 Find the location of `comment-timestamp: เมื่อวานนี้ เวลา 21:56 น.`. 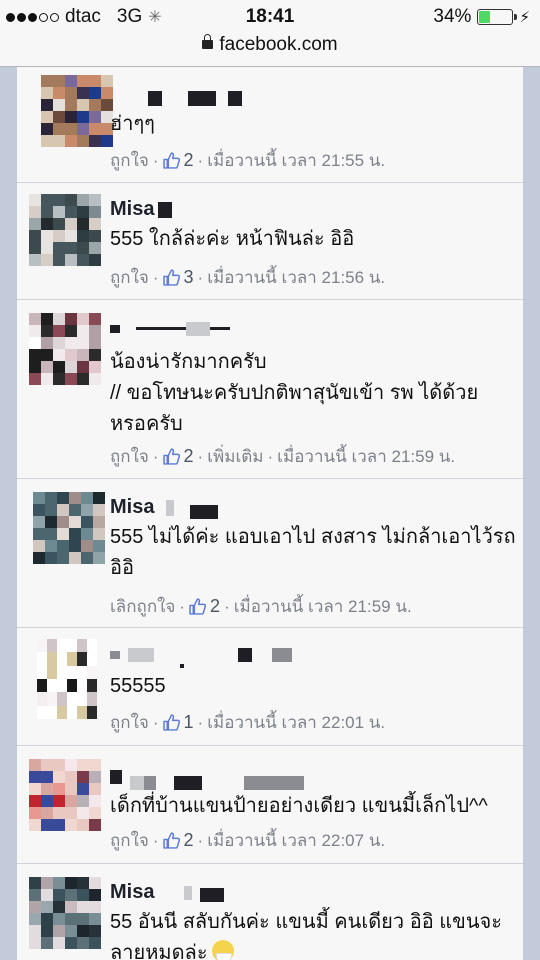

comment-timestamp: เมื่อวานนี้ เวลา 21:56 น. is located at coordinates (296, 277).